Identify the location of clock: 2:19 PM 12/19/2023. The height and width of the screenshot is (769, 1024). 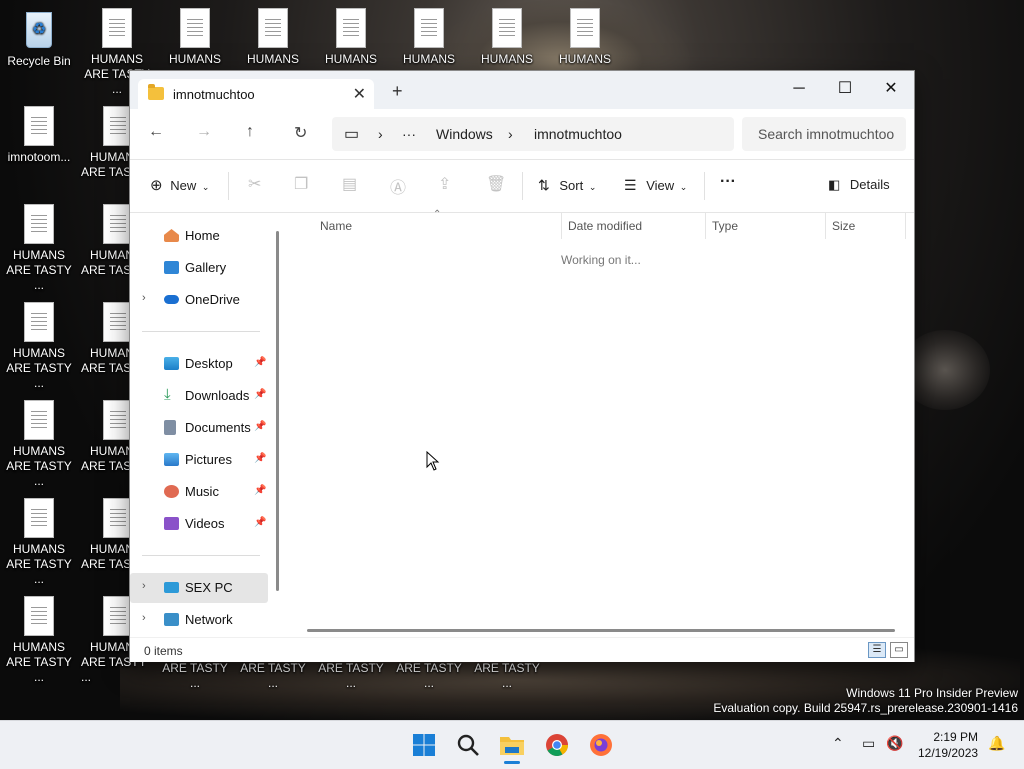
(948, 745).